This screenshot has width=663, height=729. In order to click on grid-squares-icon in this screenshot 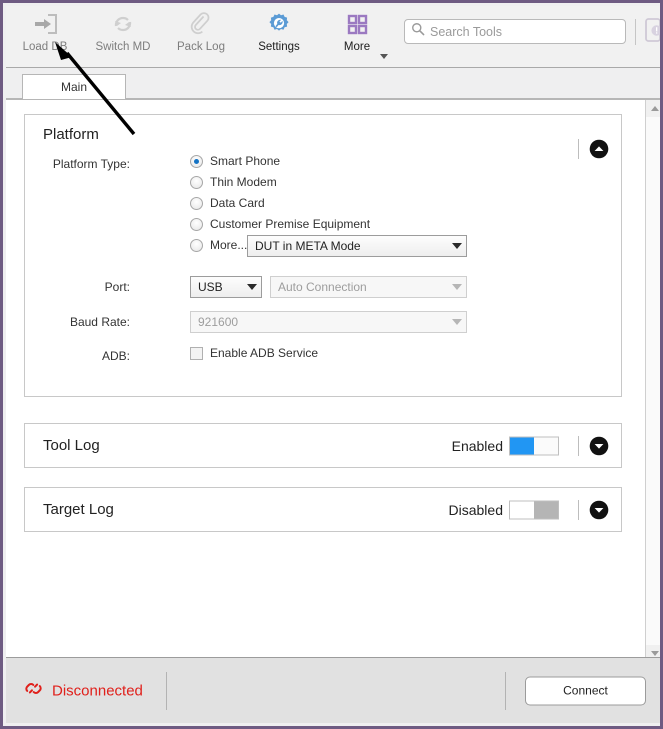, I will do `click(357, 24)`.